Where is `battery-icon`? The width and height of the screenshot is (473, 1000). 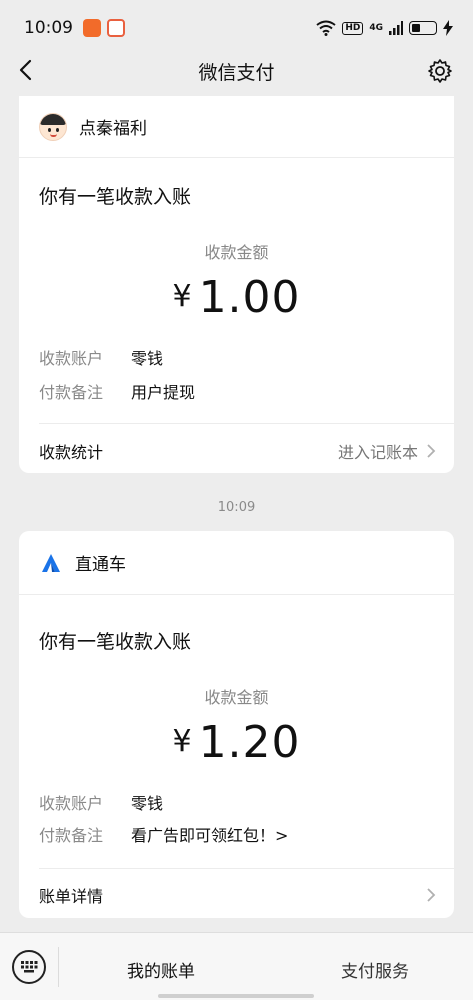 battery-icon is located at coordinates (423, 28).